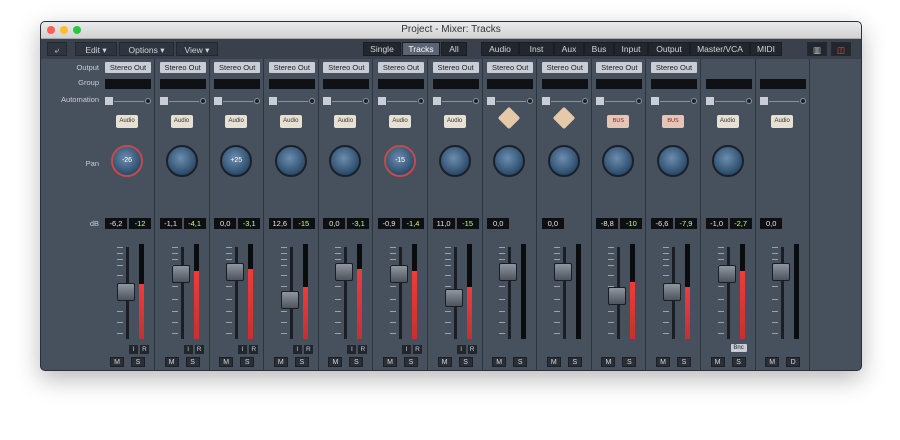 Image resolution: width=900 pixels, height=440 pixels. Describe the element at coordinates (631, 49) in the screenshot. I see `filter-input: Input` at that location.